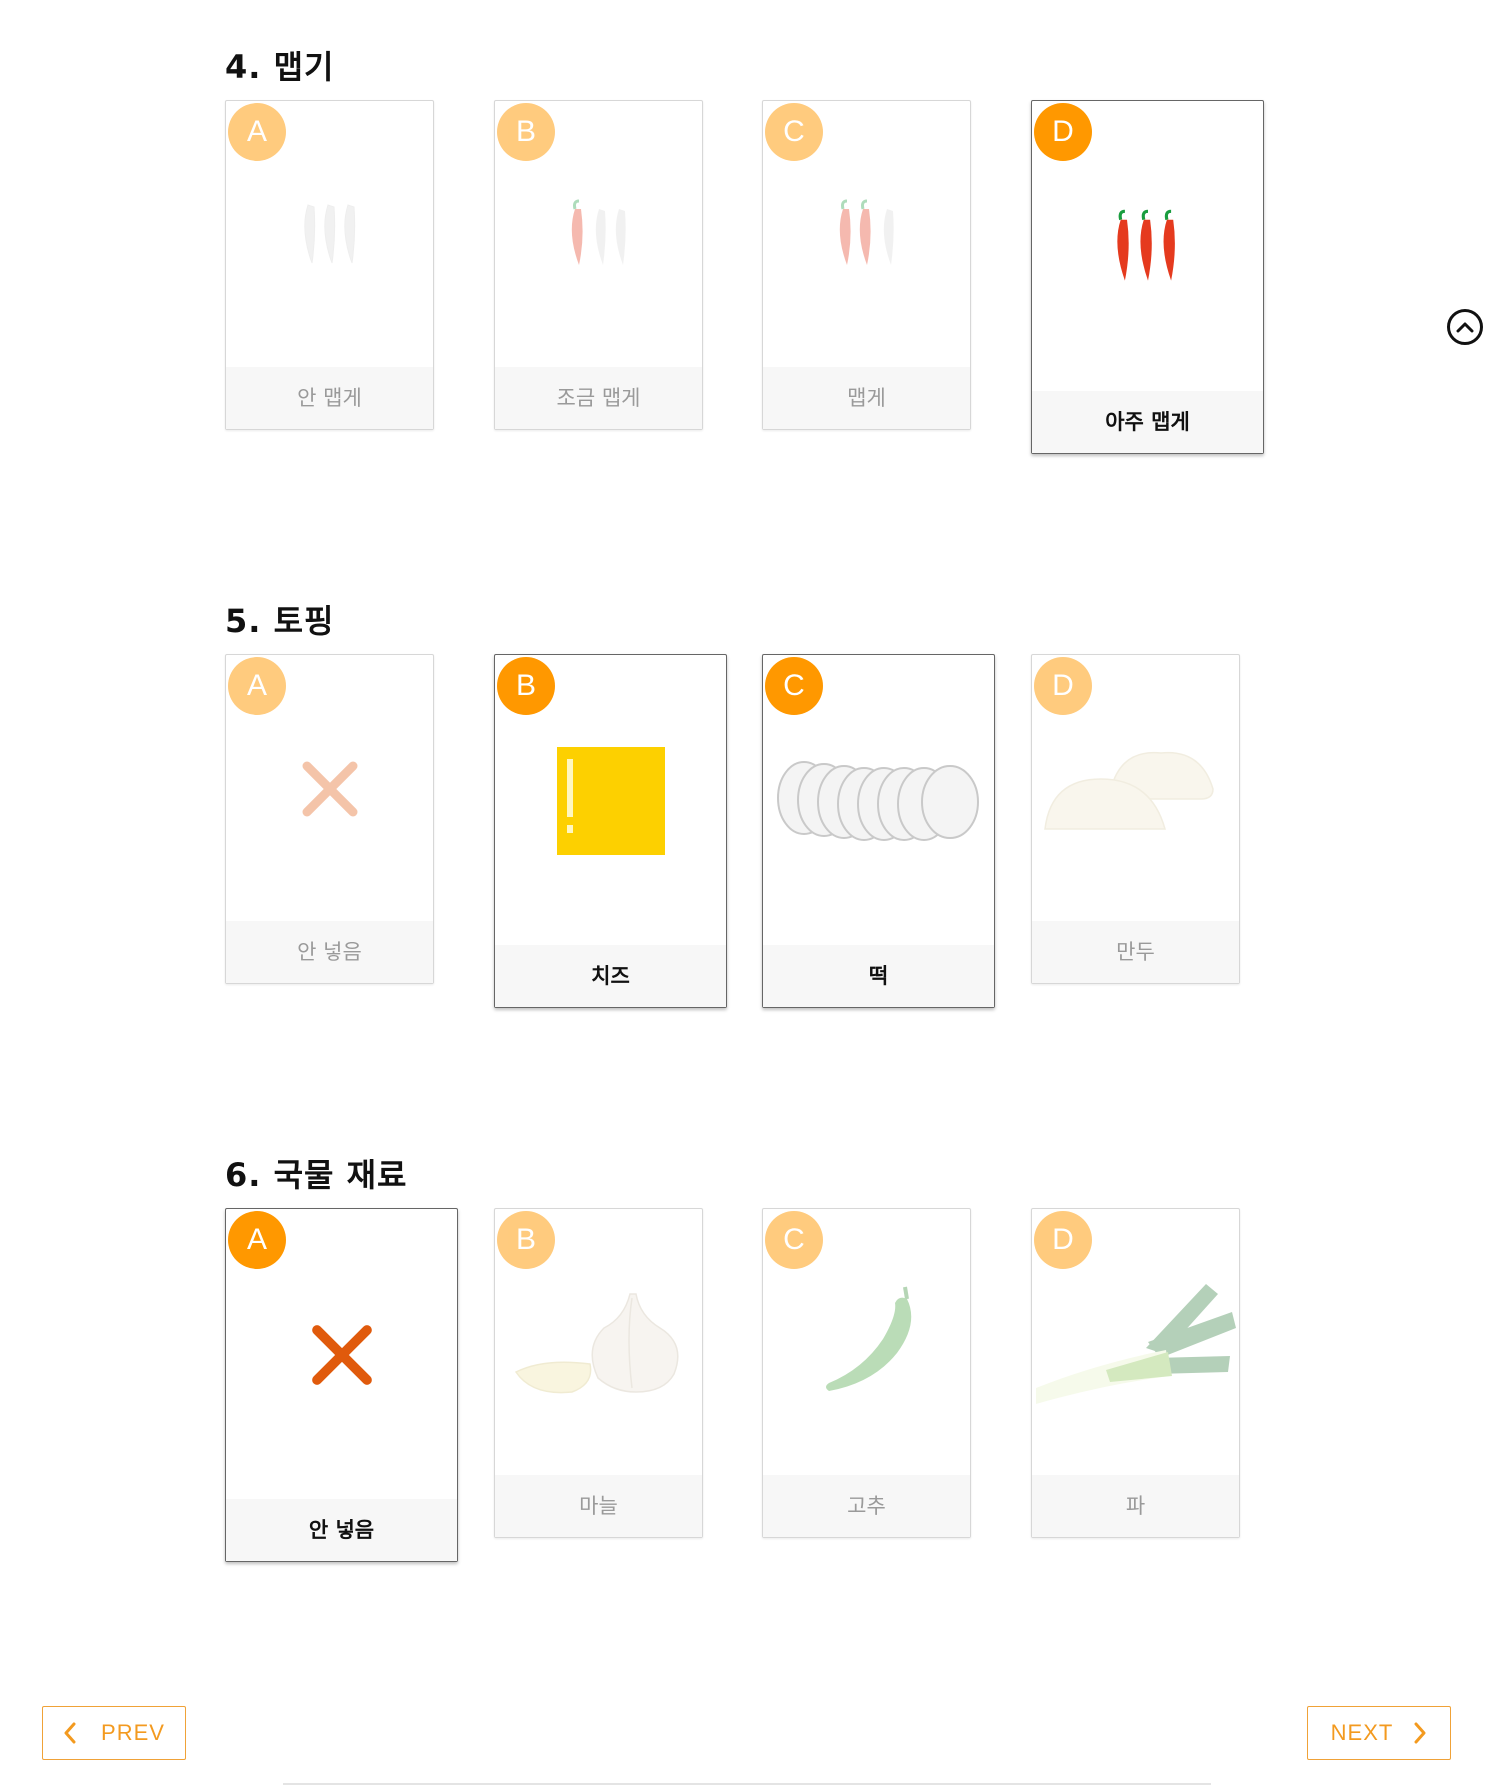 This screenshot has height=1785, width=1506. I want to click on option-card-c: C 떡, so click(878, 831).